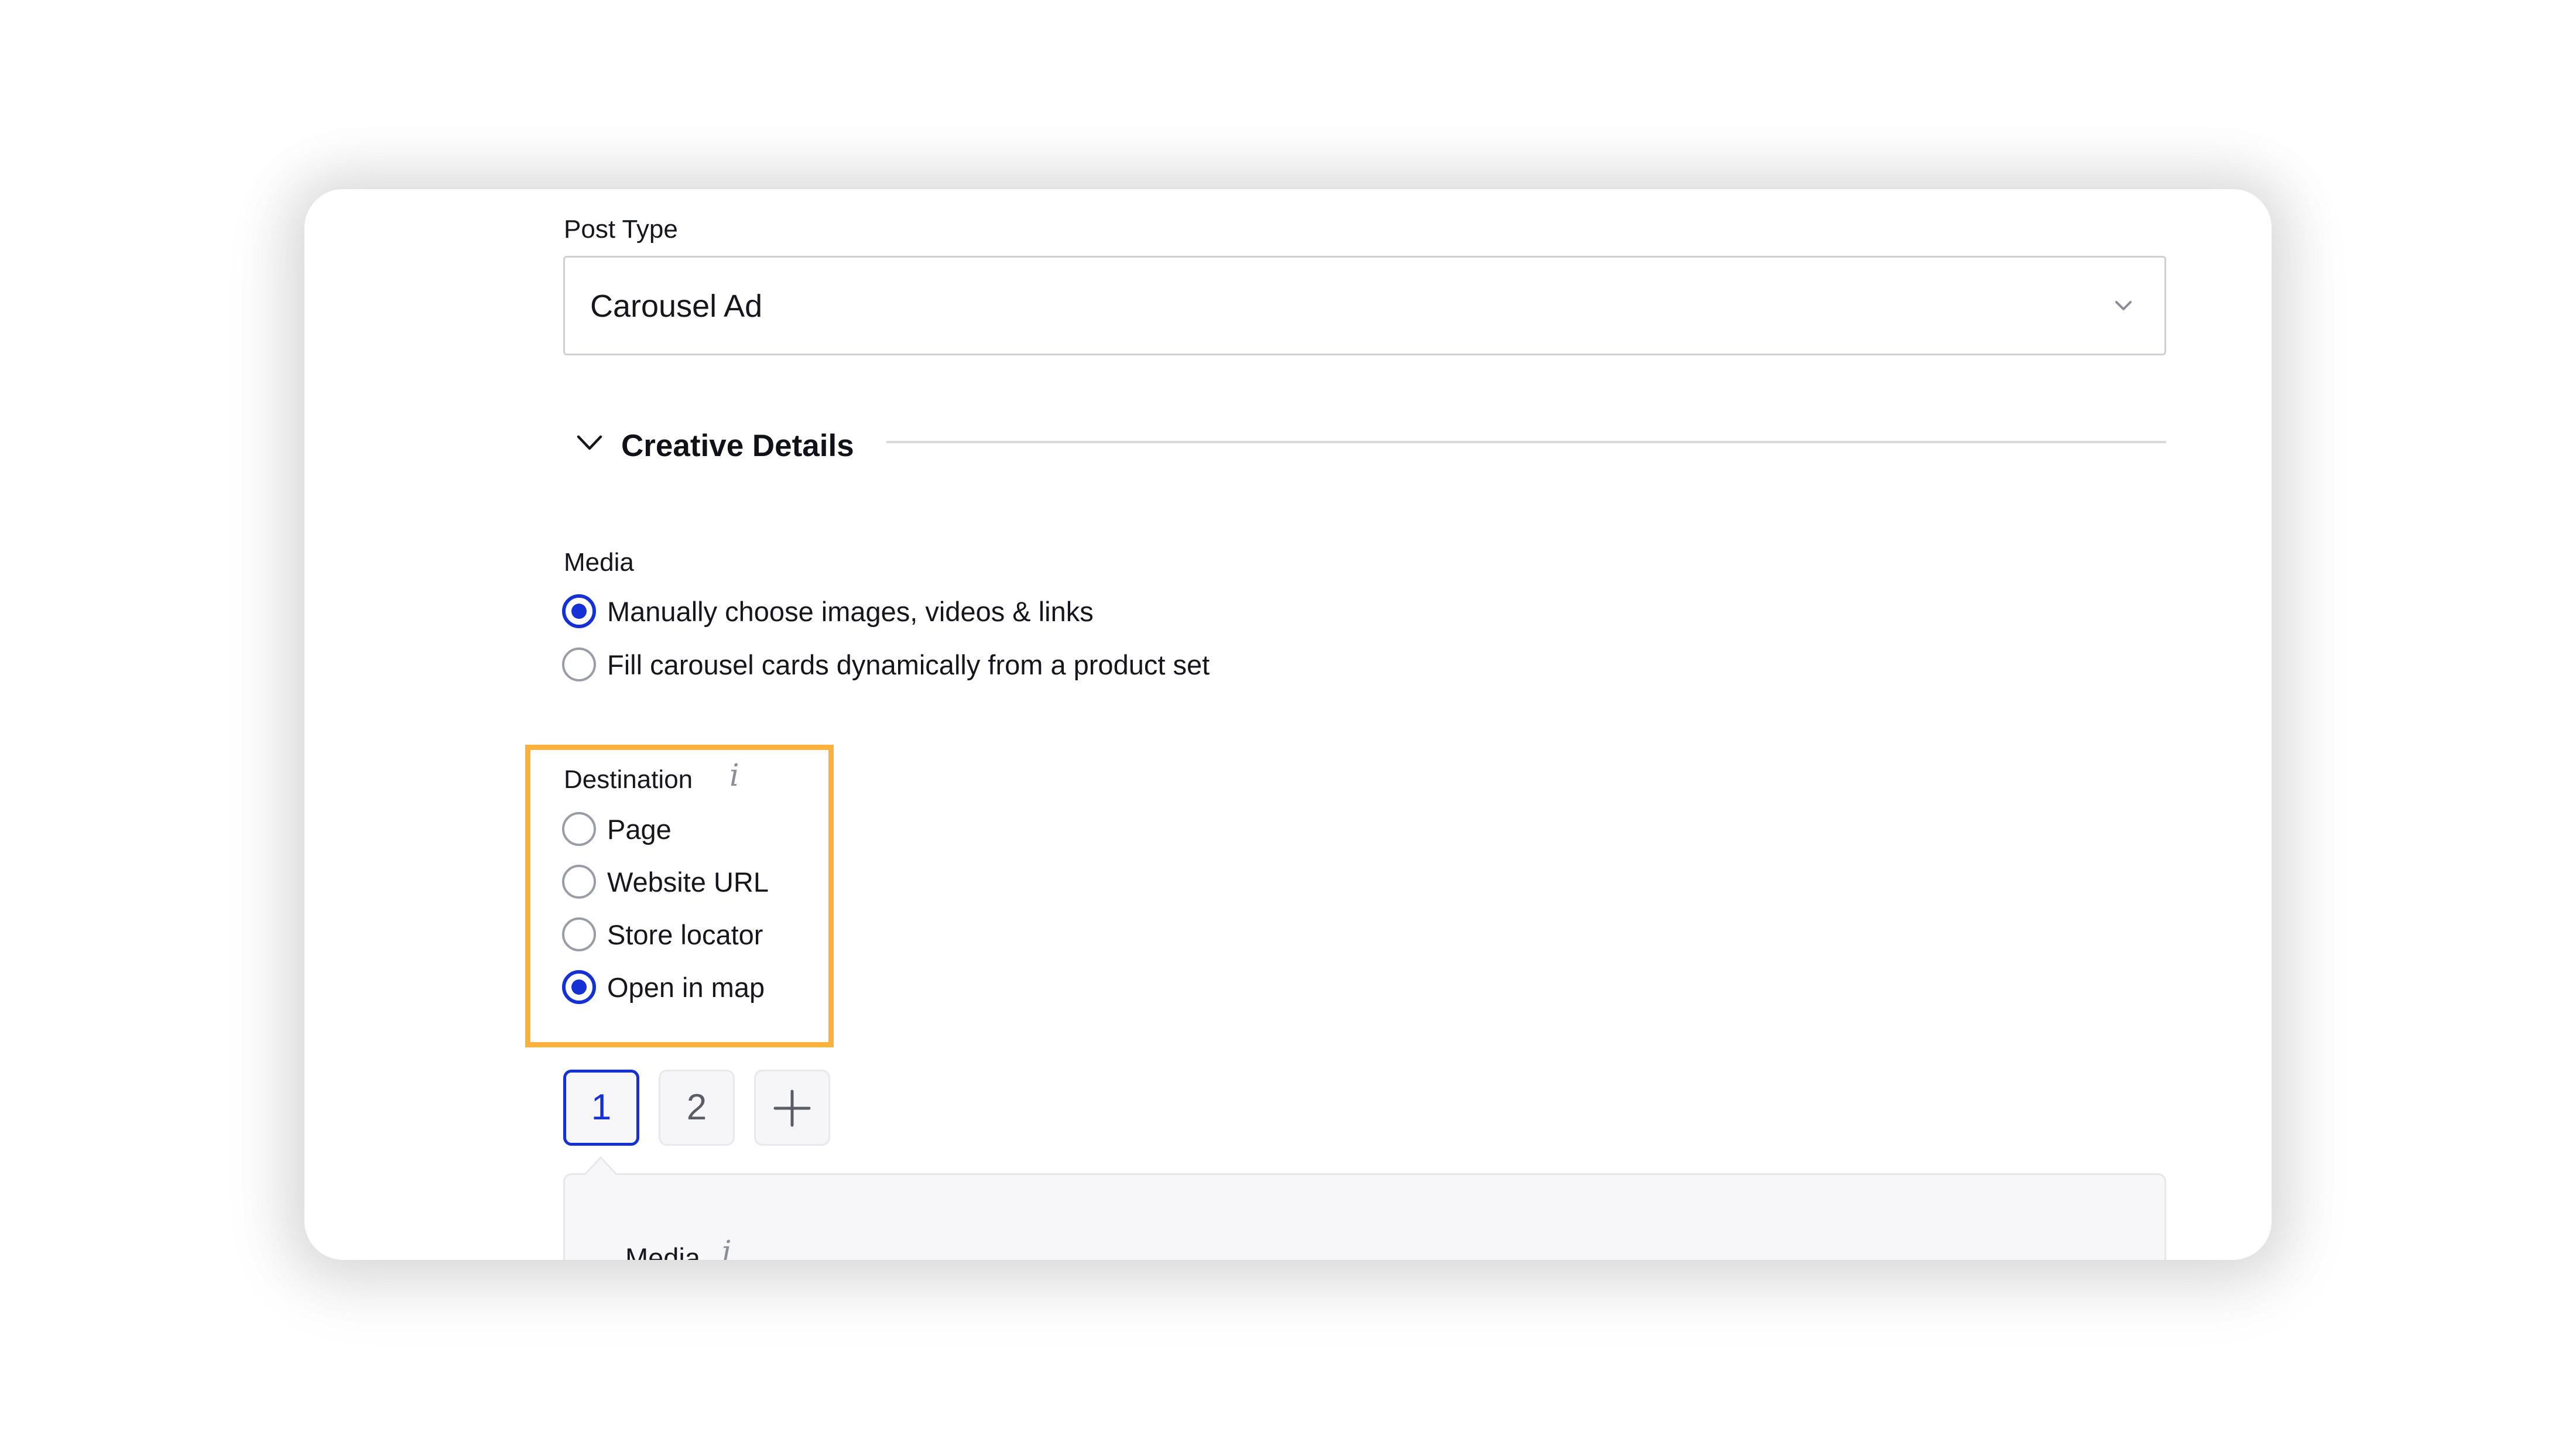  What do you see at coordinates (1526, 442) in the screenshot?
I see `section-divider` at bounding box center [1526, 442].